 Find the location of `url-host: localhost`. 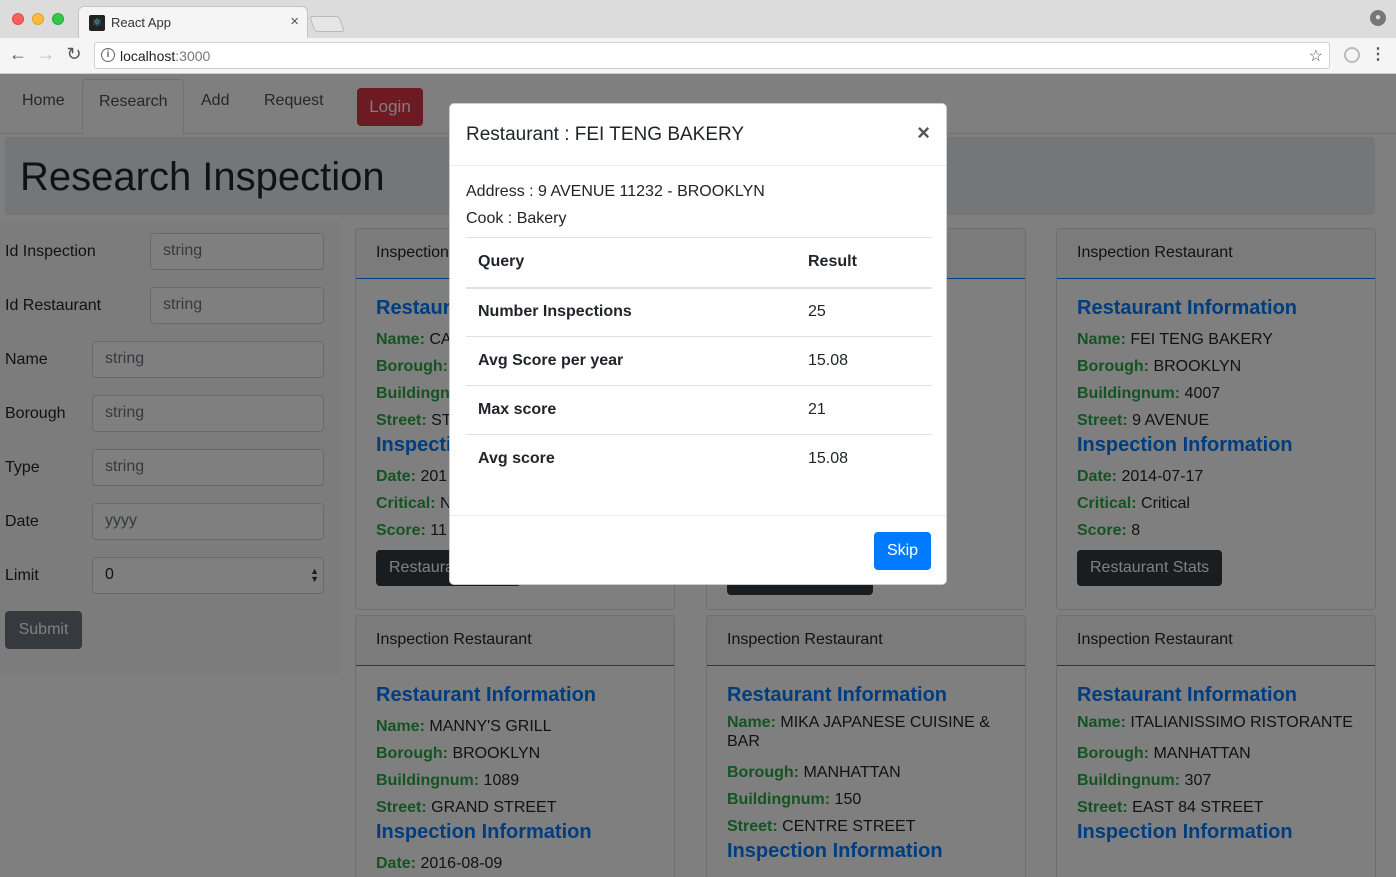

url-host: localhost is located at coordinates (148, 56).